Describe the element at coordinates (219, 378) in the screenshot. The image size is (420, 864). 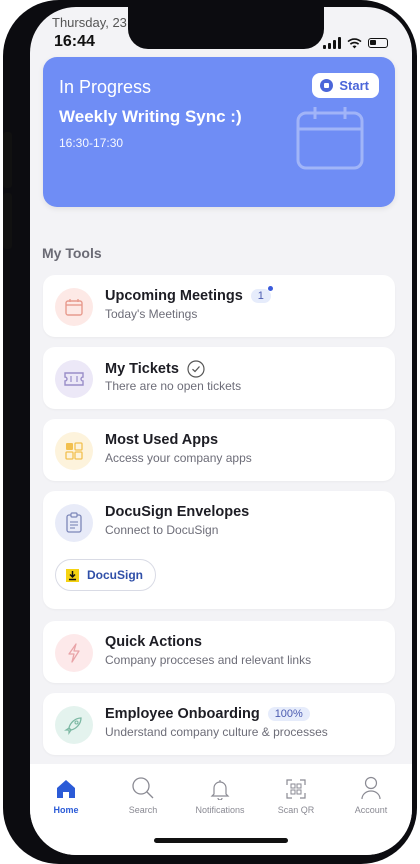
I see `tool-my-tickets: My Tickets There are no open tickets` at that location.